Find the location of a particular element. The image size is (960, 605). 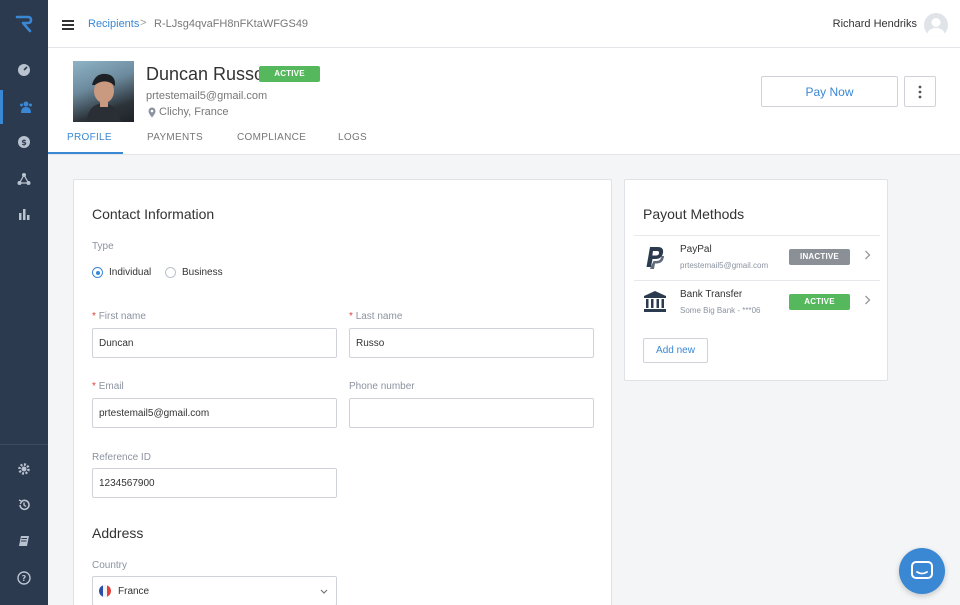

dashboard-icon is located at coordinates (24, 70).